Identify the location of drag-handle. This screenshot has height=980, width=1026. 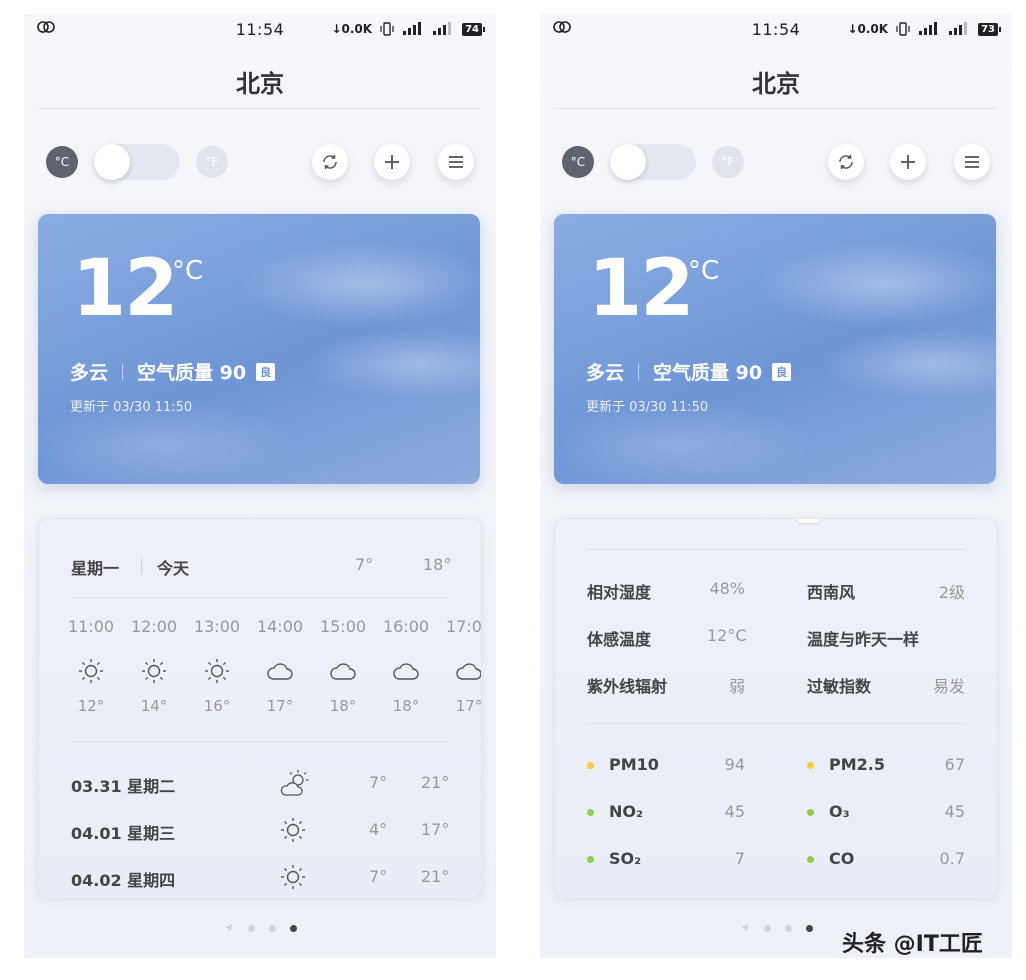
(809, 521).